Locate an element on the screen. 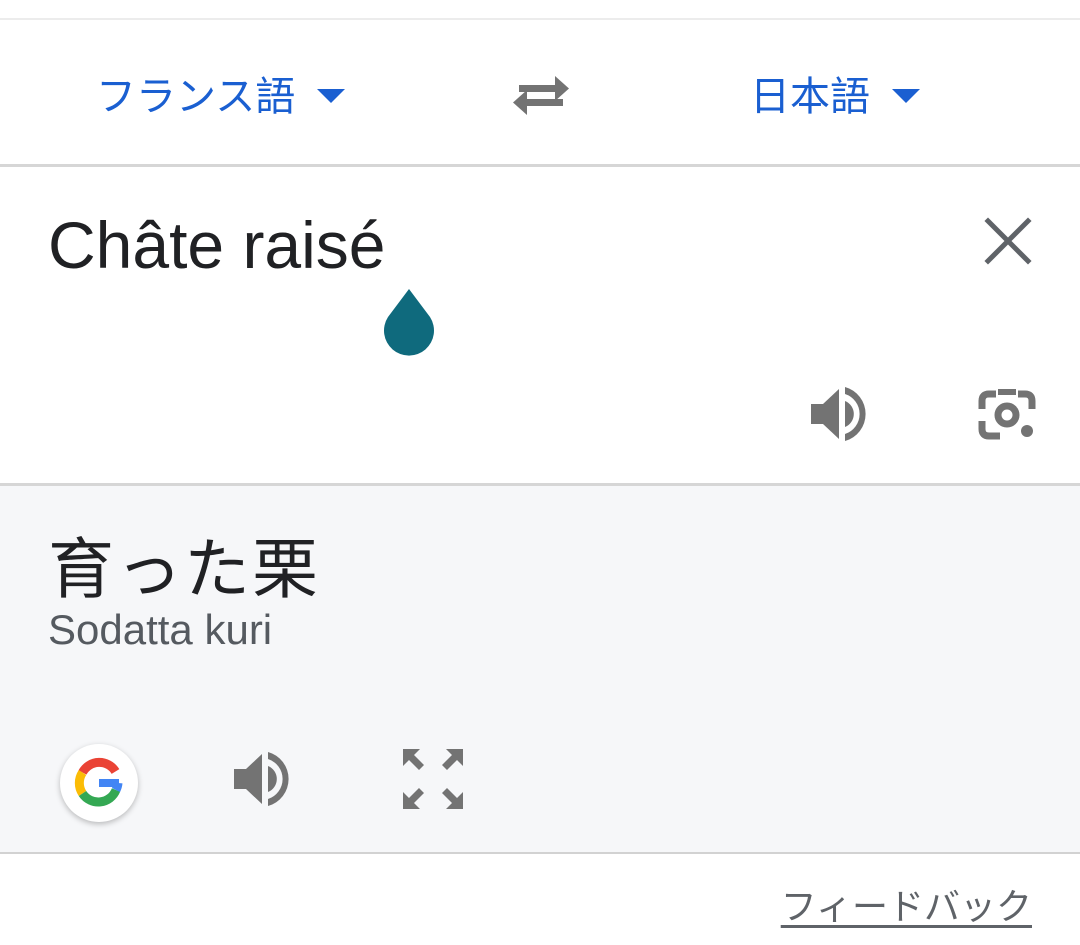  transliteration-text: Sodatta kuri is located at coordinates (160, 629).